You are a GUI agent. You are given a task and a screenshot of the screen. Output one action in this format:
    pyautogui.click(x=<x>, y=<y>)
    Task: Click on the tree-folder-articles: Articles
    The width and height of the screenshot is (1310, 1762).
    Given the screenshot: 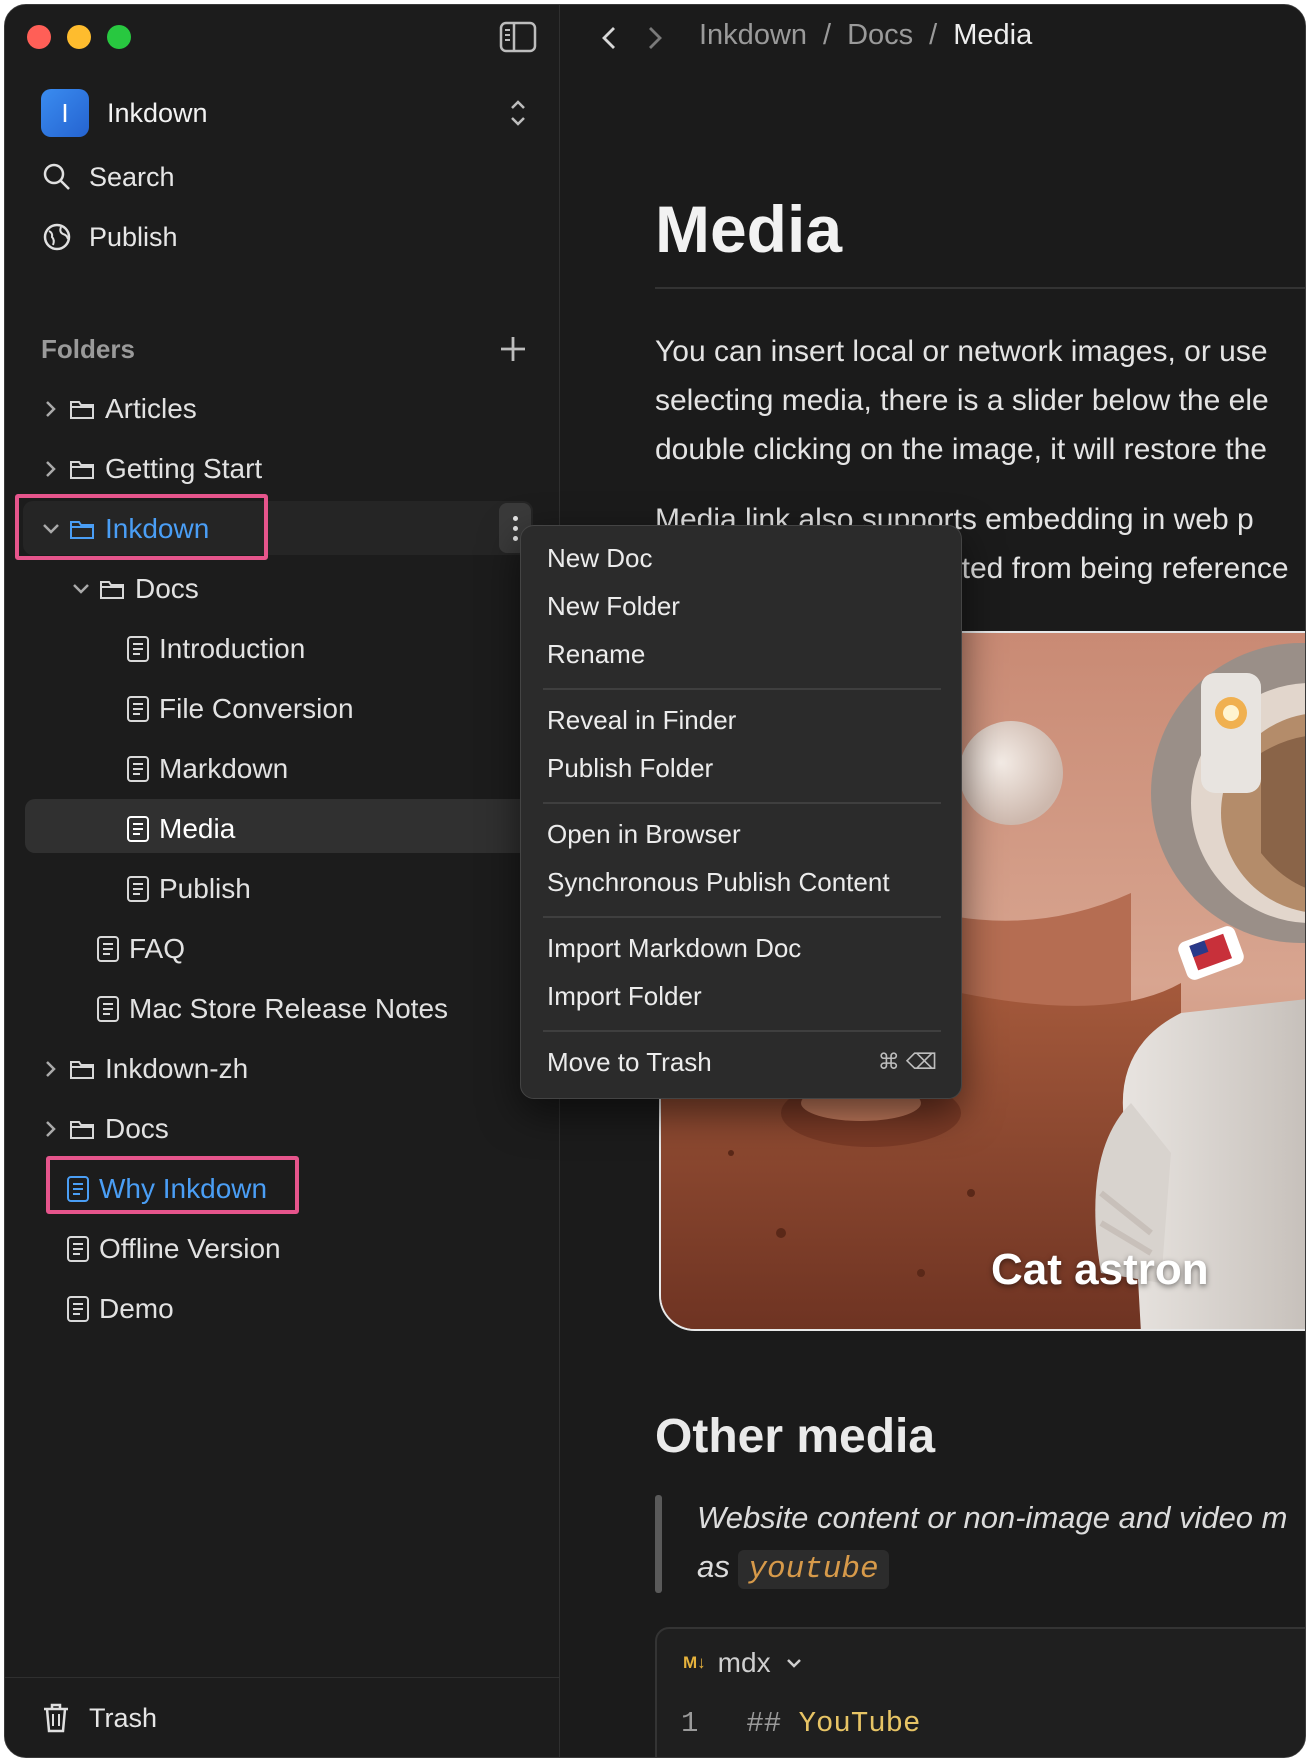 What is the action you would take?
    pyautogui.click(x=118, y=409)
    